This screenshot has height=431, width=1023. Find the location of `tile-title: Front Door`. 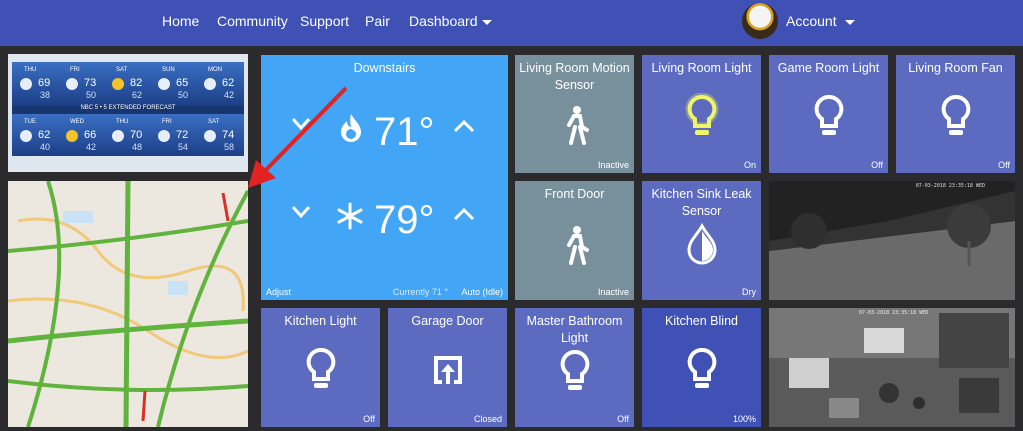

tile-title: Front Door is located at coordinates (574, 194).